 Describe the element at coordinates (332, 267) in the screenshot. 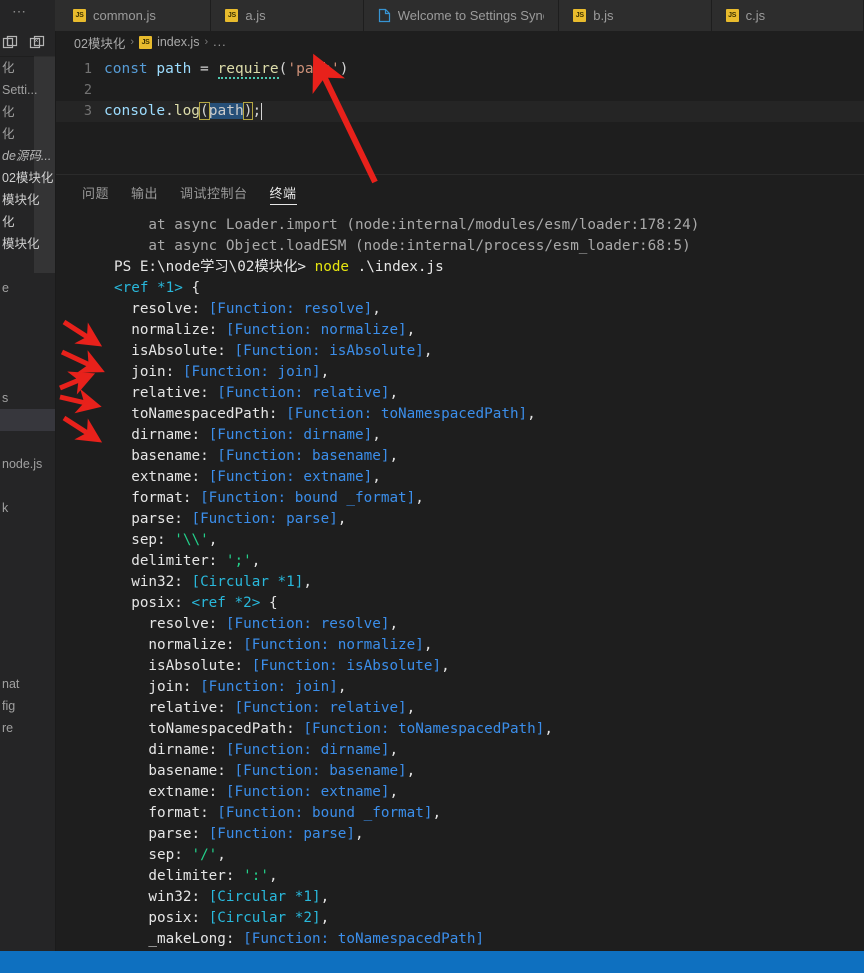

I see `terminal-text: node` at that location.